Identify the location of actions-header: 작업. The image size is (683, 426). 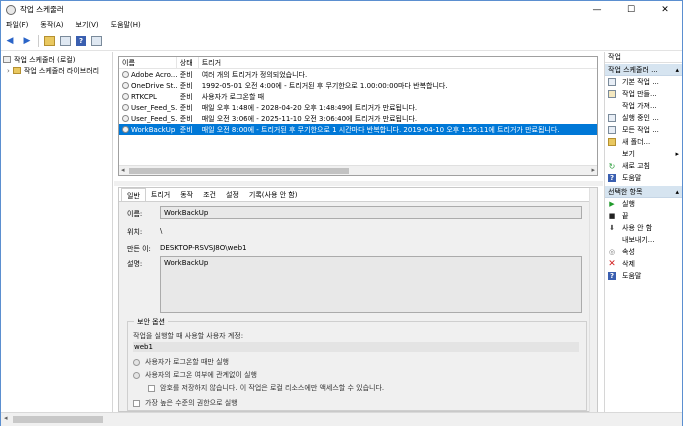
(643, 57).